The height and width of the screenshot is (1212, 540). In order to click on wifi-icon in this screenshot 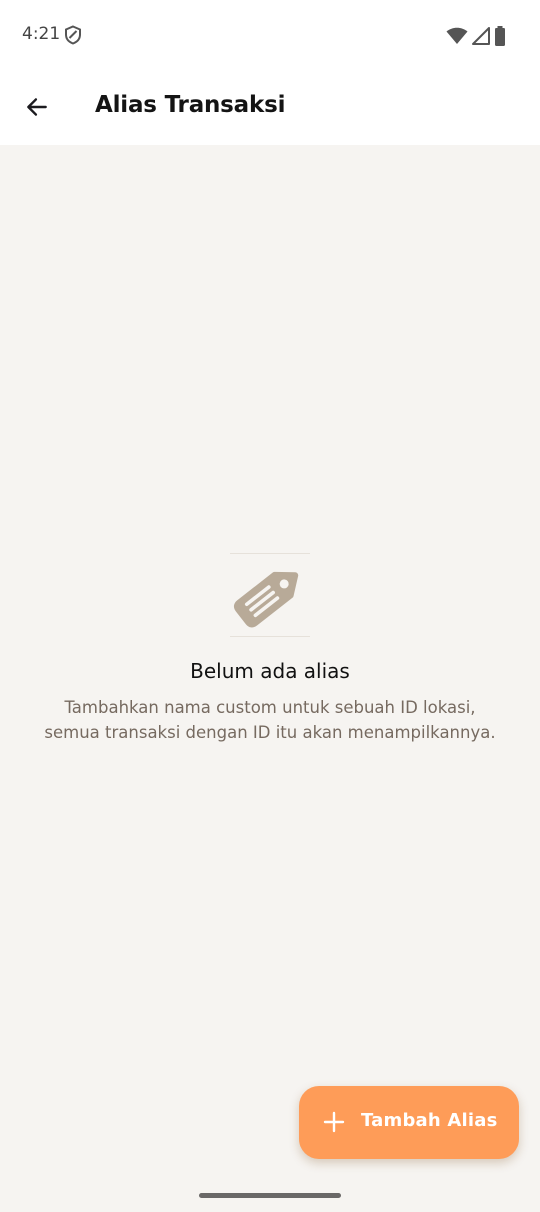, I will do `click(457, 35)`.